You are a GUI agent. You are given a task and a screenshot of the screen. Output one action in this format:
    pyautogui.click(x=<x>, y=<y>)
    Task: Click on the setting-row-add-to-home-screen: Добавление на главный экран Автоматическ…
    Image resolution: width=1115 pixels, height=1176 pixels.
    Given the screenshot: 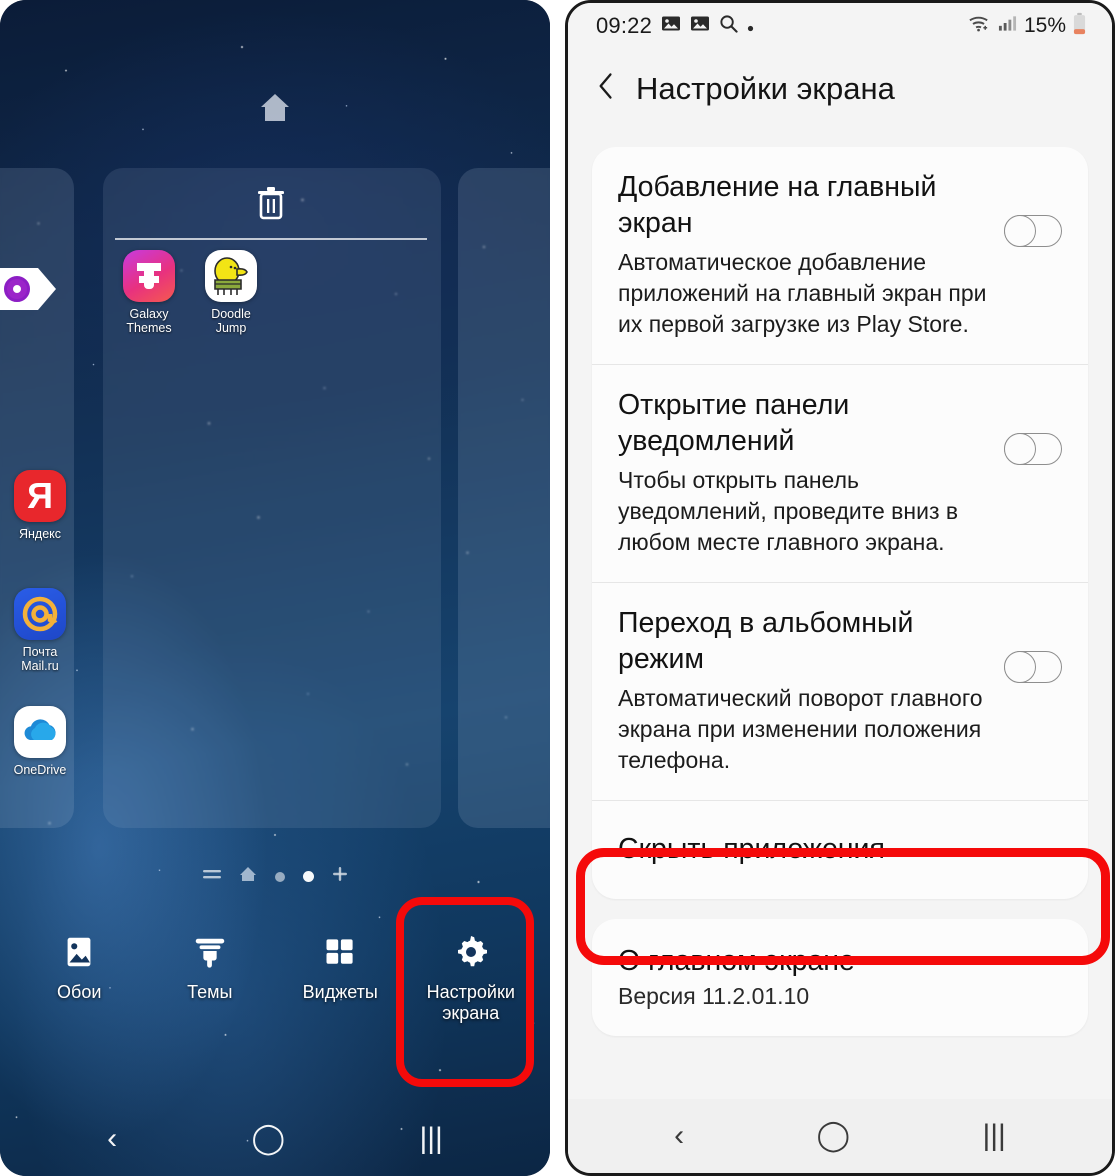 What is the action you would take?
    pyautogui.click(x=840, y=255)
    